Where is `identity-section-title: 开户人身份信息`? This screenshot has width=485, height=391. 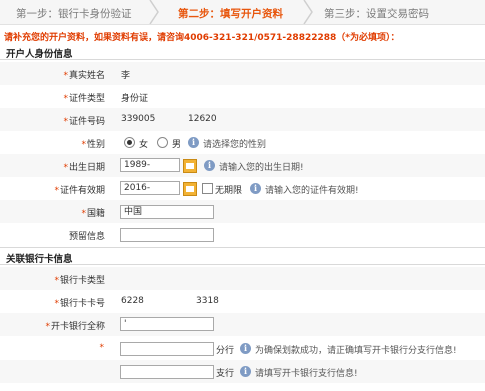 identity-section-title: 开户人身份信息 is located at coordinates (39, 54).